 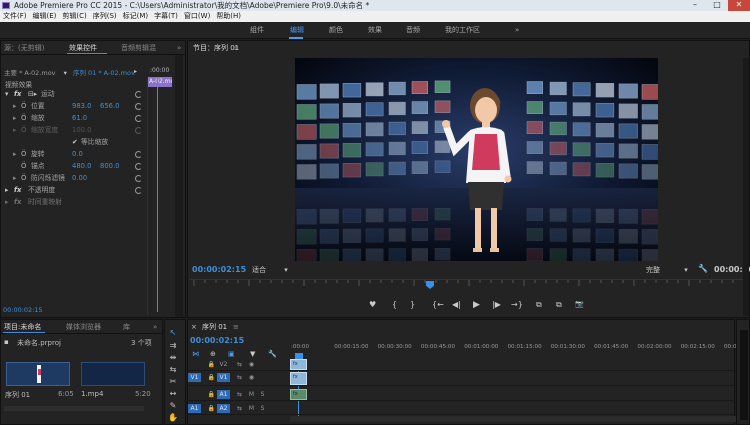 What do you see at coordinates (223, 377) in the screenshot?
I see `track-v1-label: V1` at bounding box center [223, 377].